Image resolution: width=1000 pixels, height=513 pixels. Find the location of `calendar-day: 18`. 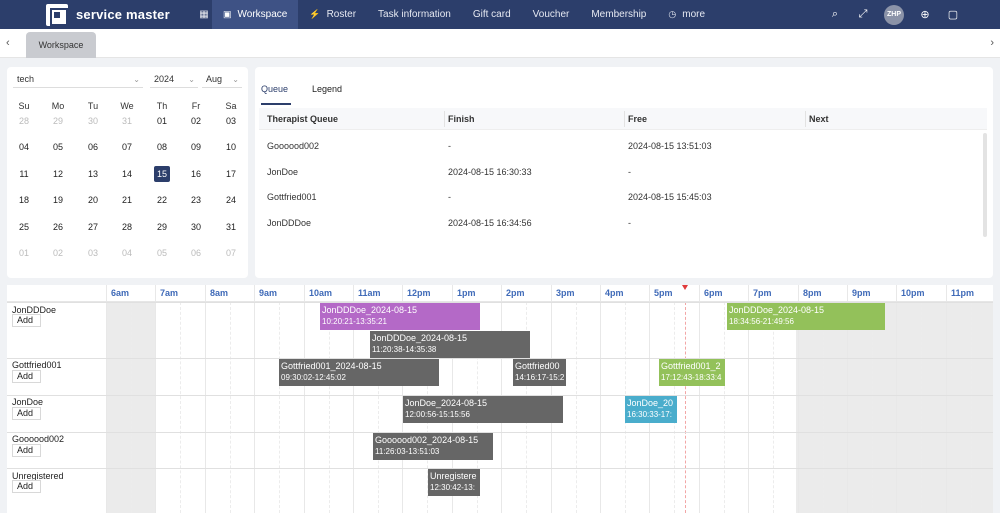

calendar-day: 18 is located at coordinates (24, 200).